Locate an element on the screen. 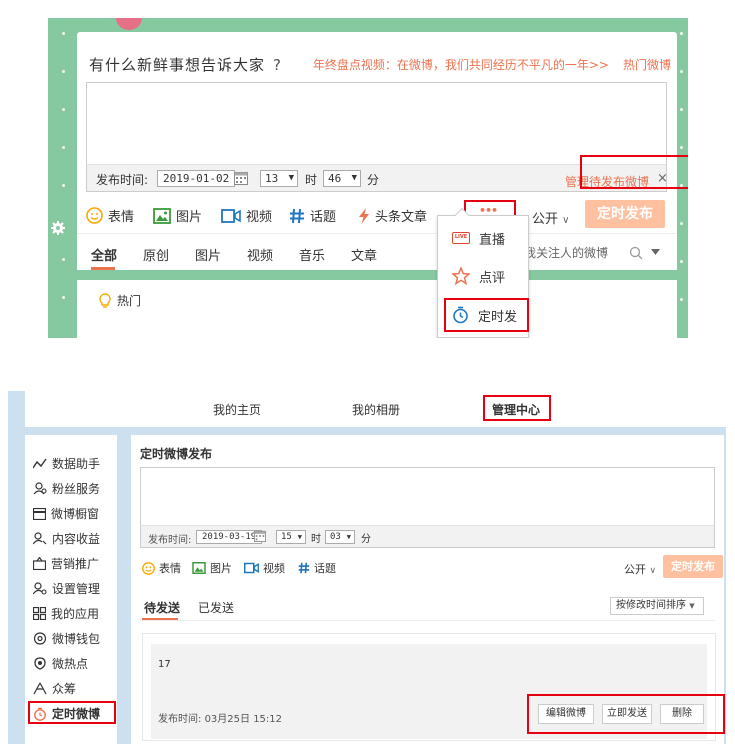 This screenshot has height=744, width=735. minute-select: 46 ▼ is located at coordinates (342, 178).